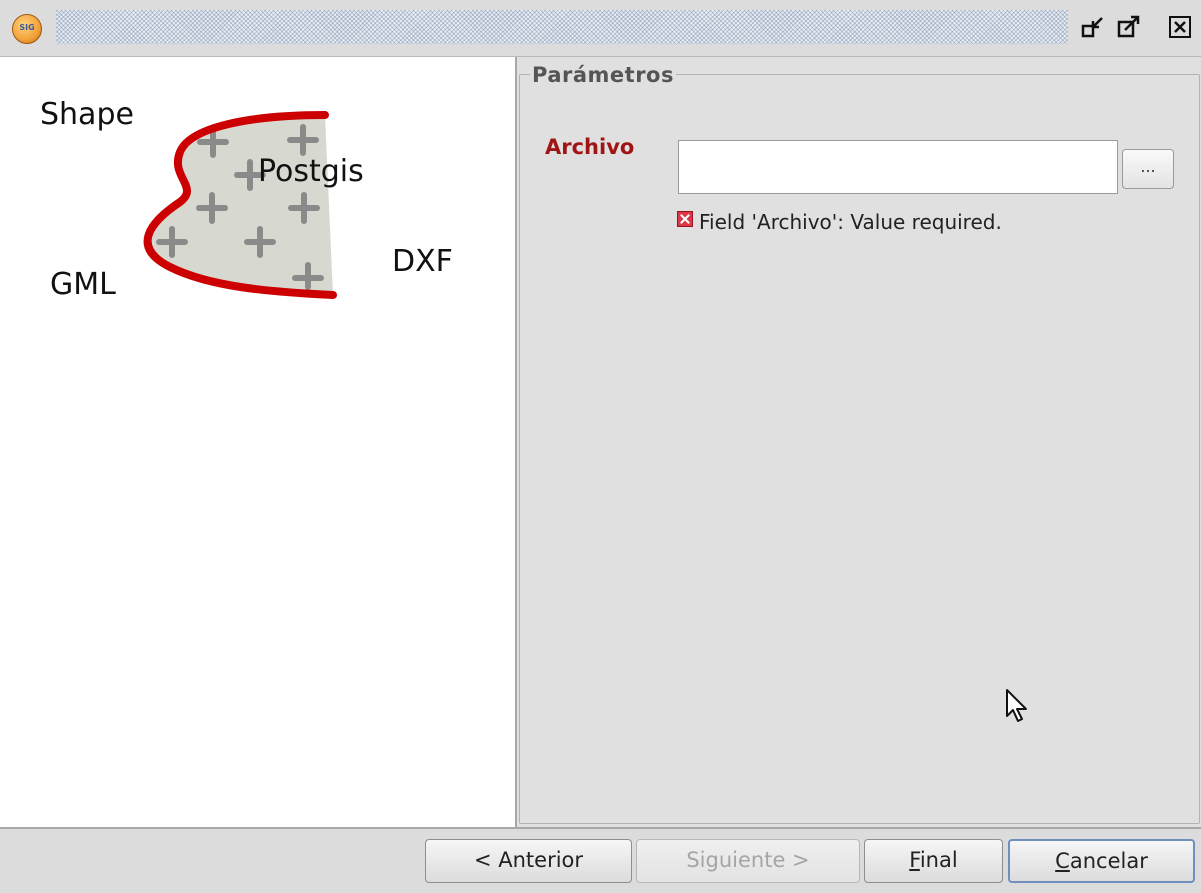 This screenshot has width=1201, height=893. Describe the element at coordinates (914, 860) in the screenshot. I see `finish-mnemonic: F` at that location.